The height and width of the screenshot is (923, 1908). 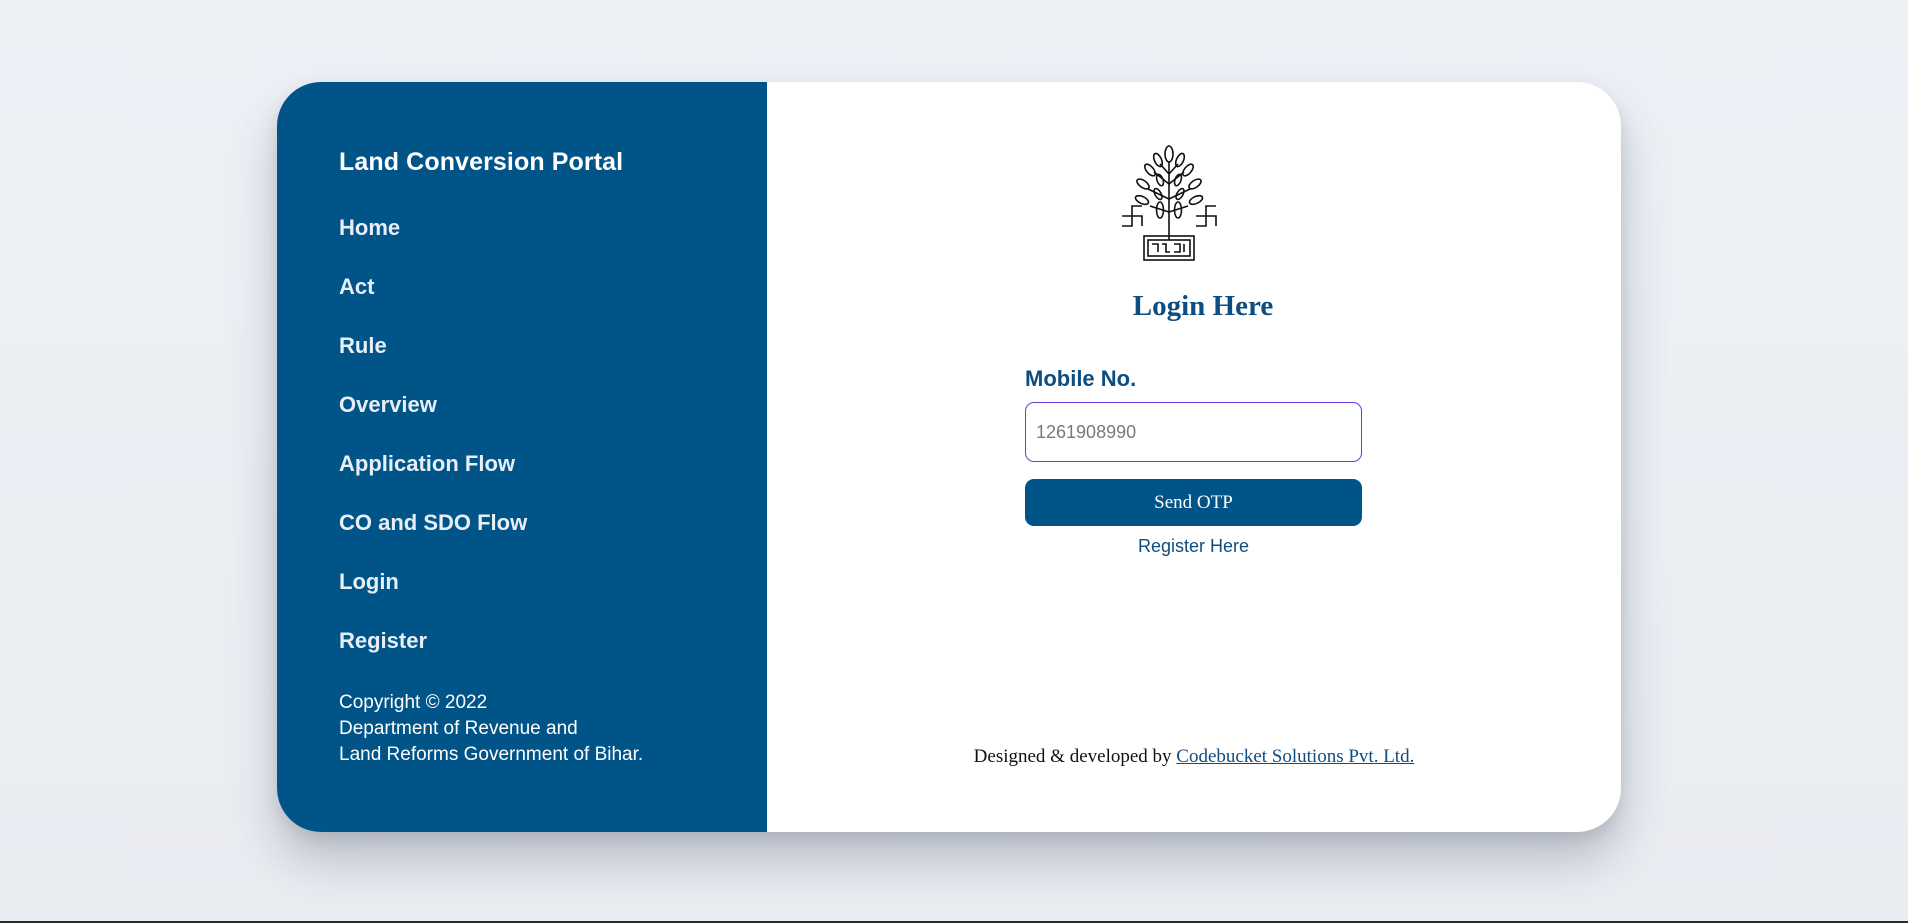 I want to click on sidebar-item-application-flow: Application Flow, so click(x=433, y=479).